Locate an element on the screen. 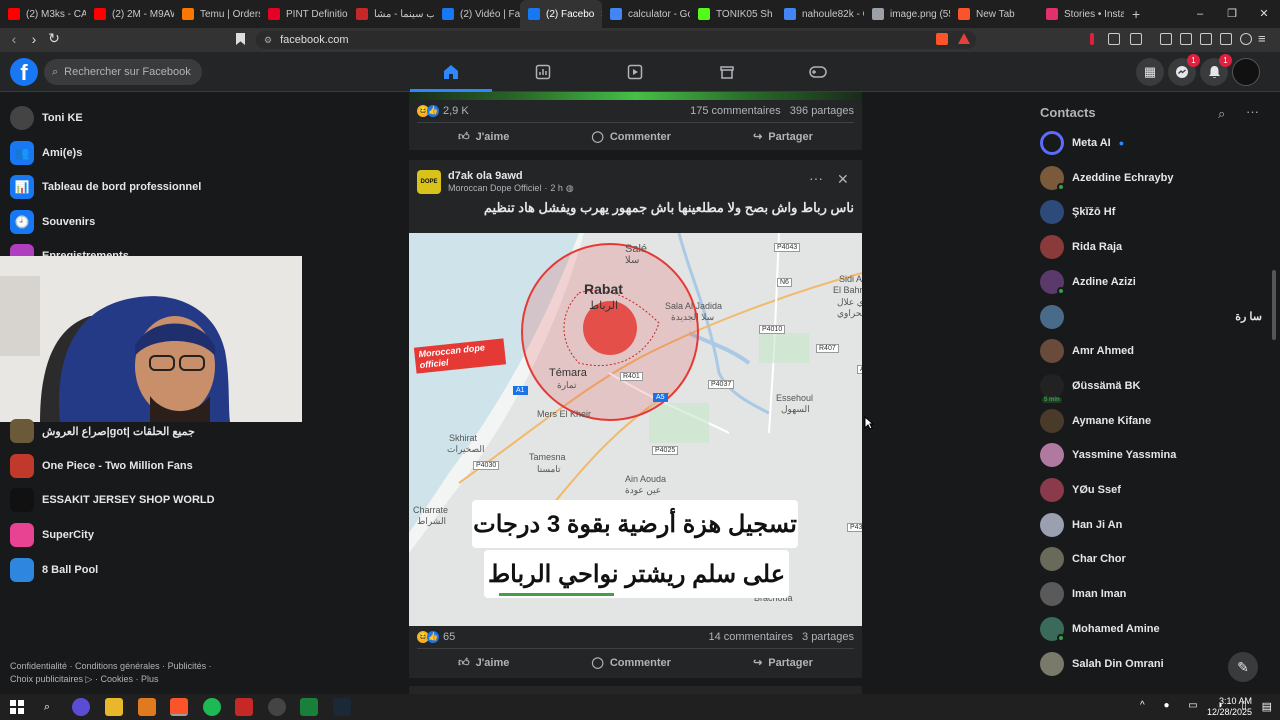 The width and height of the screenshot is (1280, 720). file-explorer-icon is located at coordinates (114, 707).